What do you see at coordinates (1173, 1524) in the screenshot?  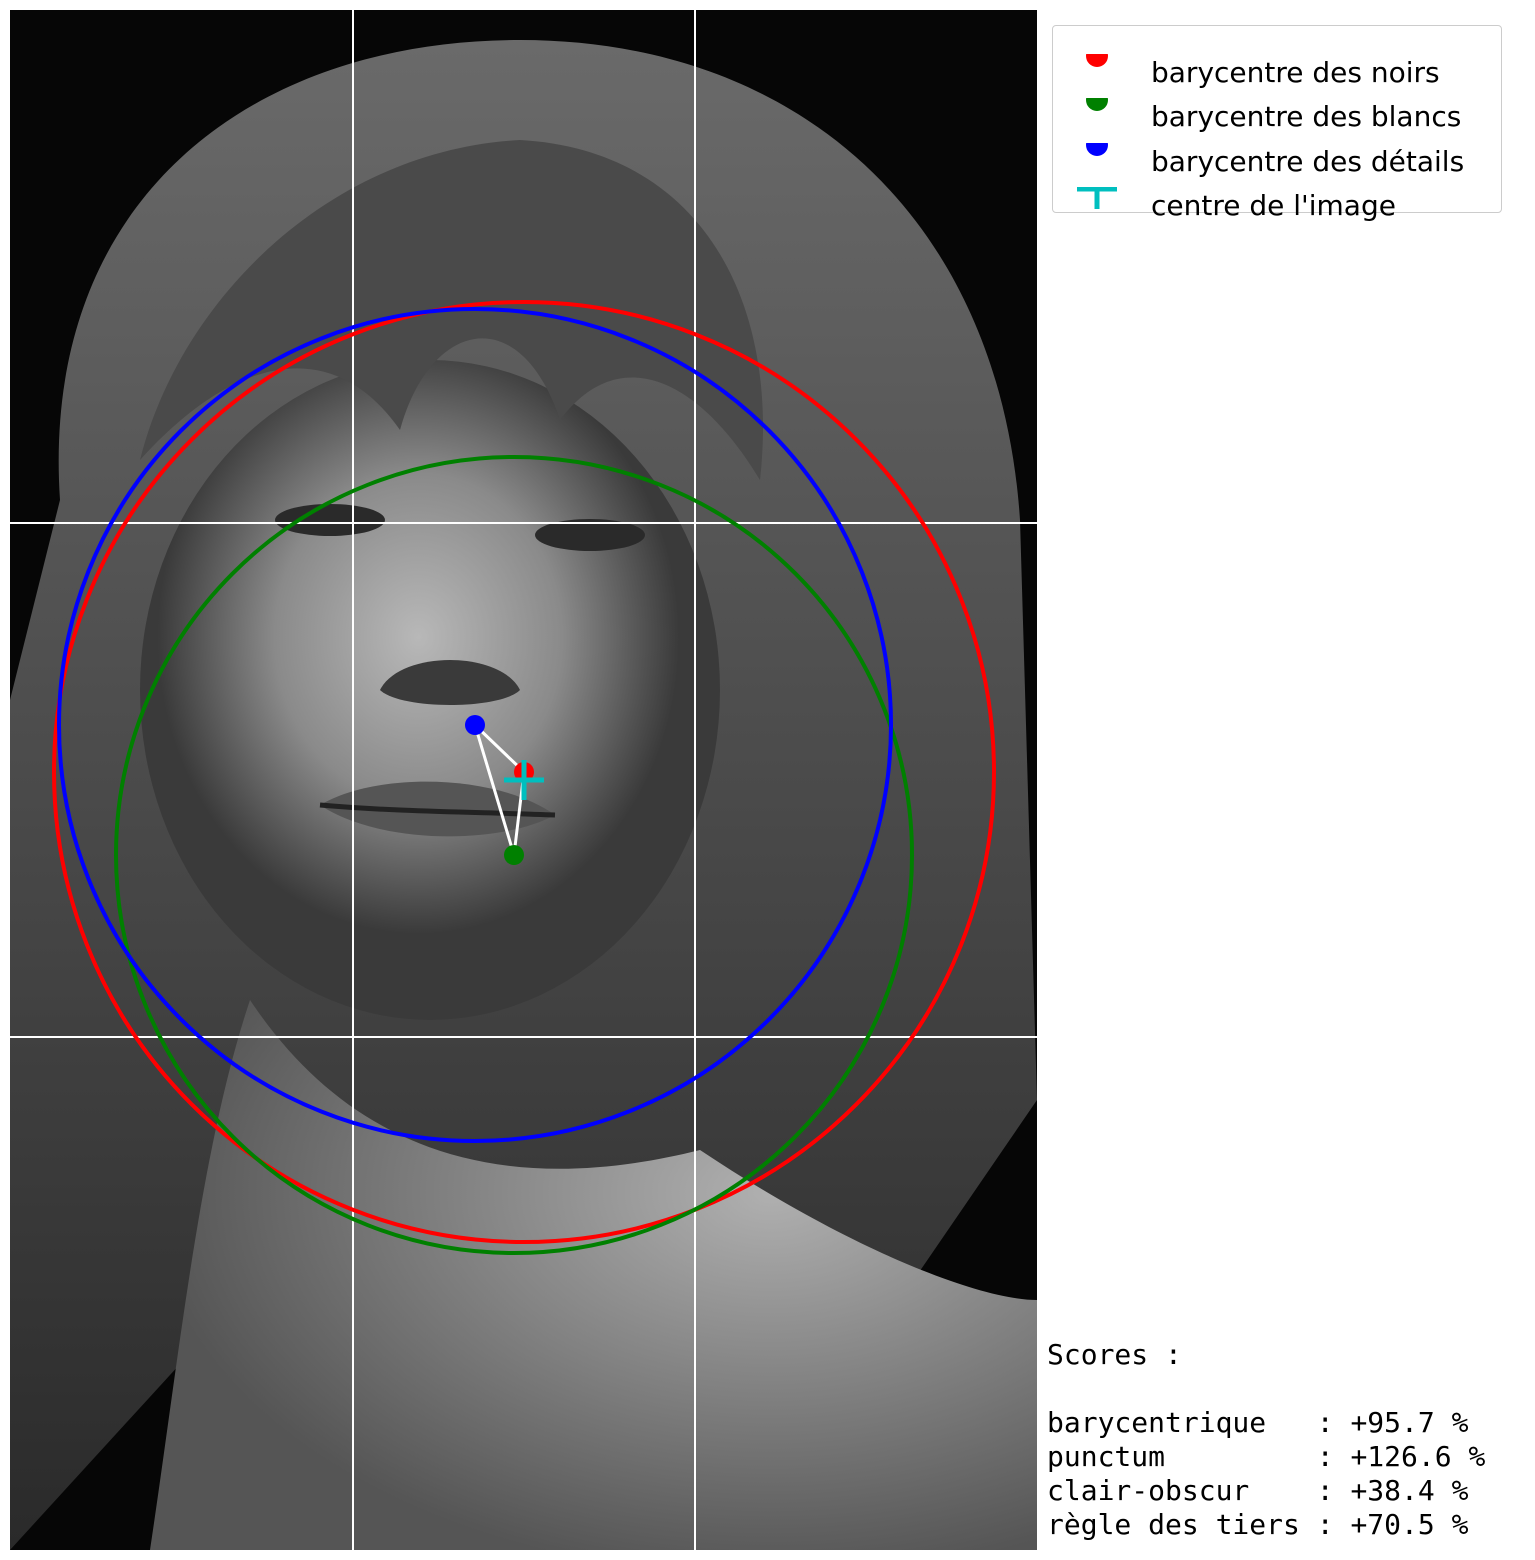 I see `score-label: règle des tiers` at bounding box center [1173, 1524].